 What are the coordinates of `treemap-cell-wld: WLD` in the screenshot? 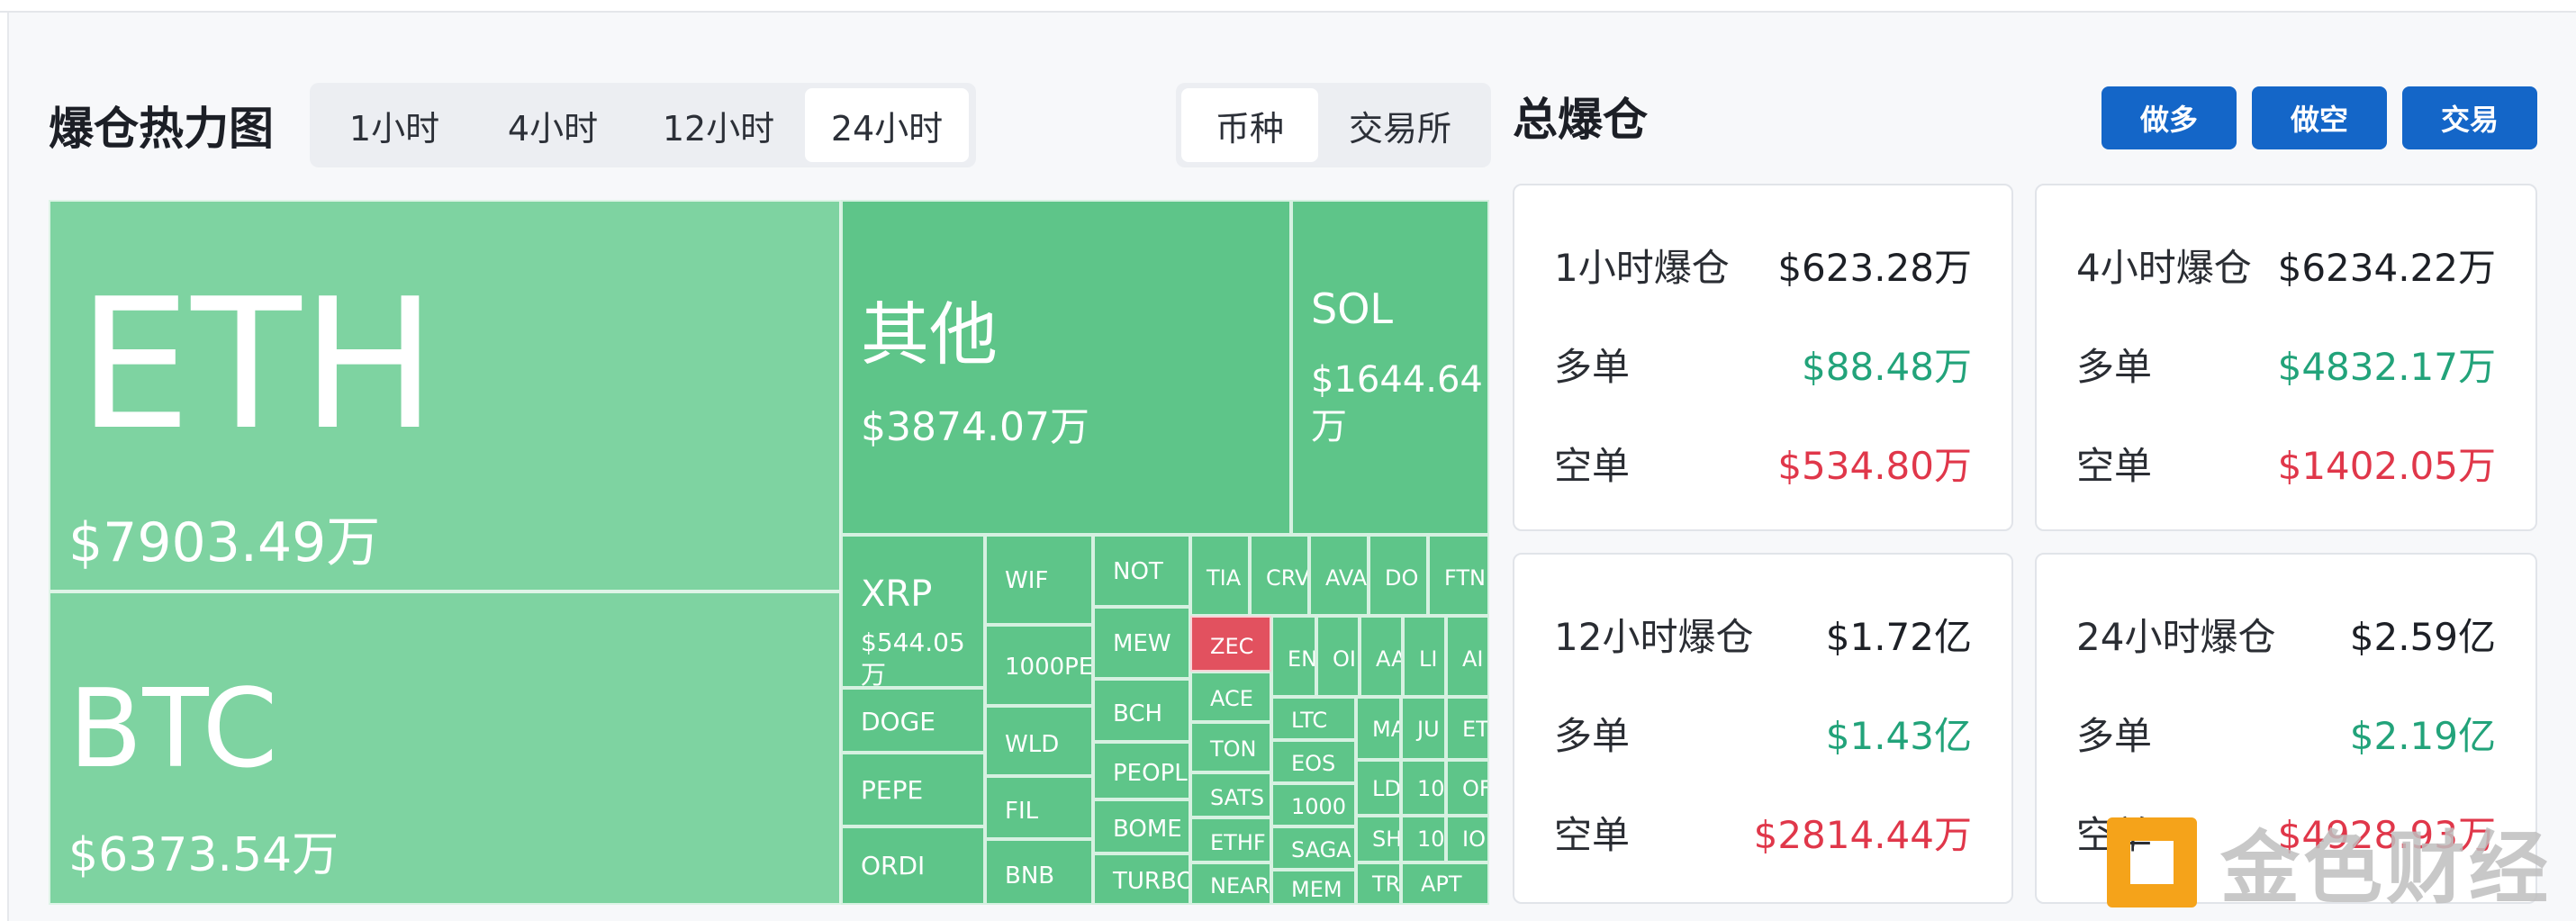 It's located at (1039, 741).